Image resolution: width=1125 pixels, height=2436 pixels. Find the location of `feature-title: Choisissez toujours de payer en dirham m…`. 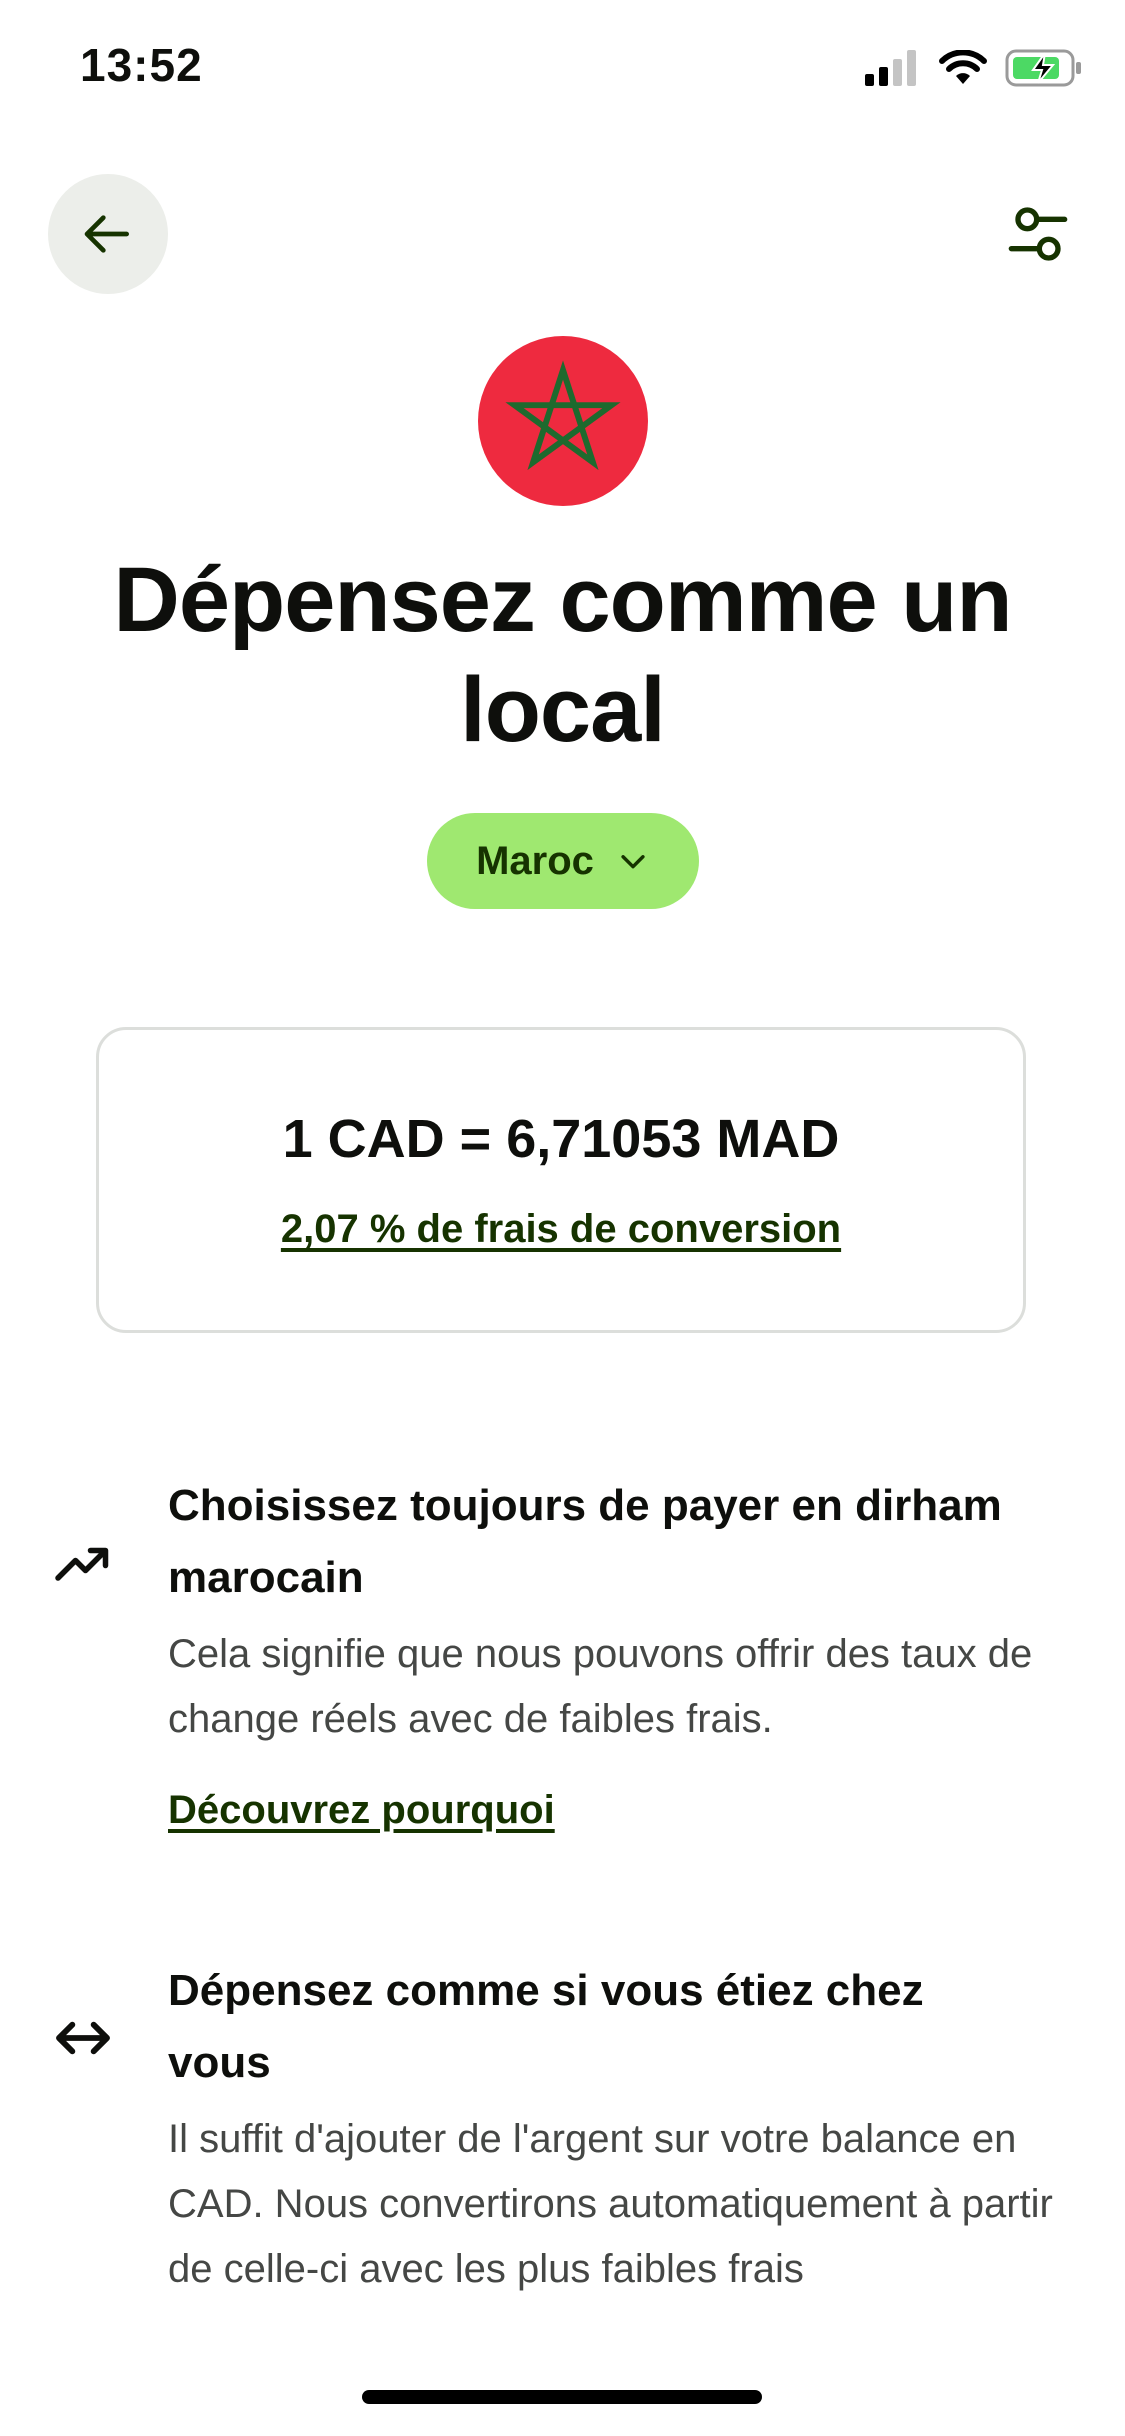

feature-title: Choisissez toujours de payer en dirham m… is located at coordinates (585, 1541).